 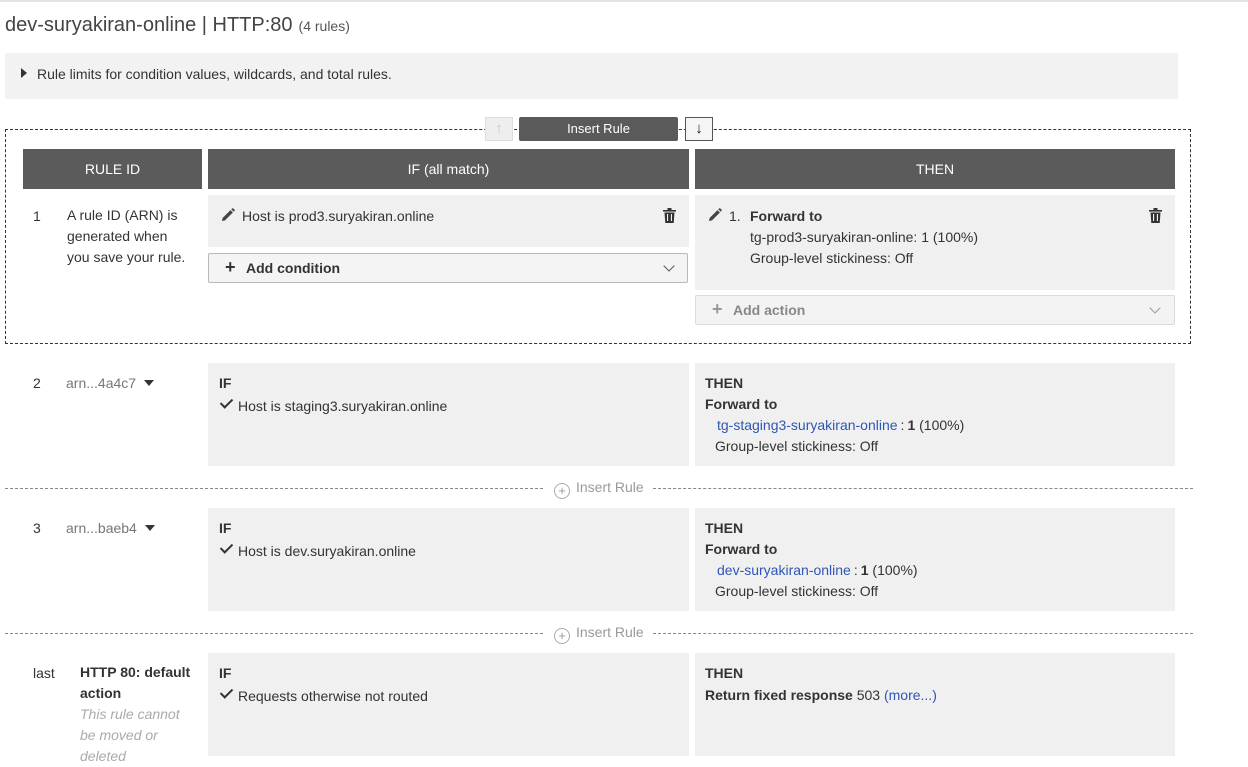 What do you see at coordinates (37, 528) in the screenshot?
I see `rule-number: 3` at bounding box center [37, 528].